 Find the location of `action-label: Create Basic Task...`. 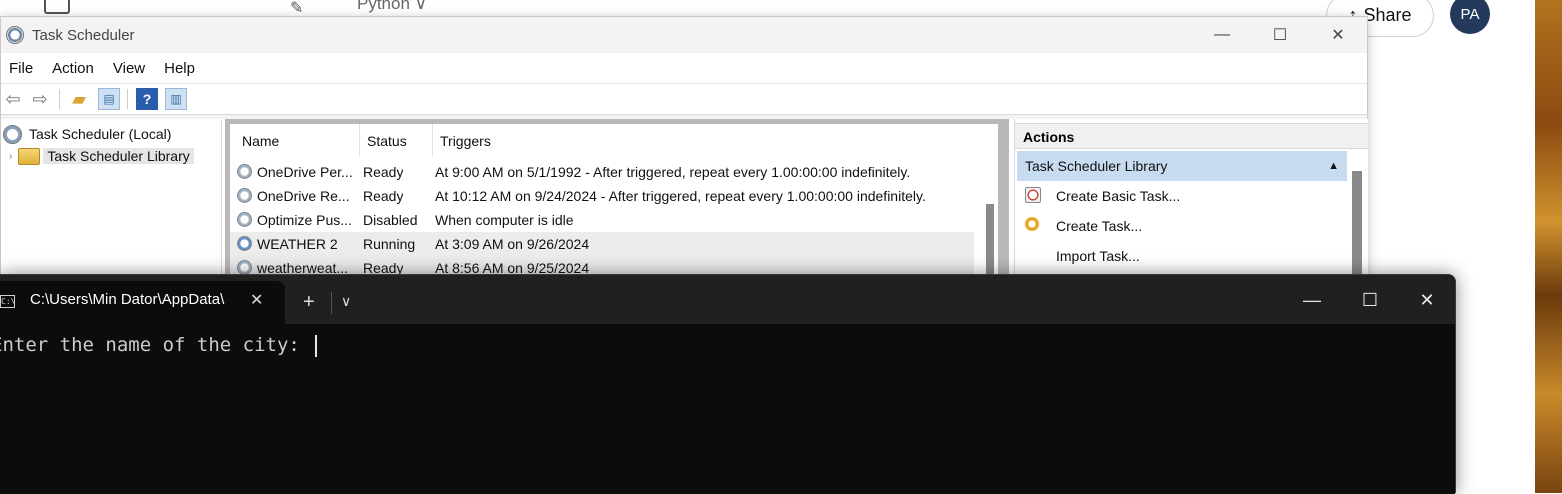

action-label: Create Basic Task... is located at coordinates (1118, 196).